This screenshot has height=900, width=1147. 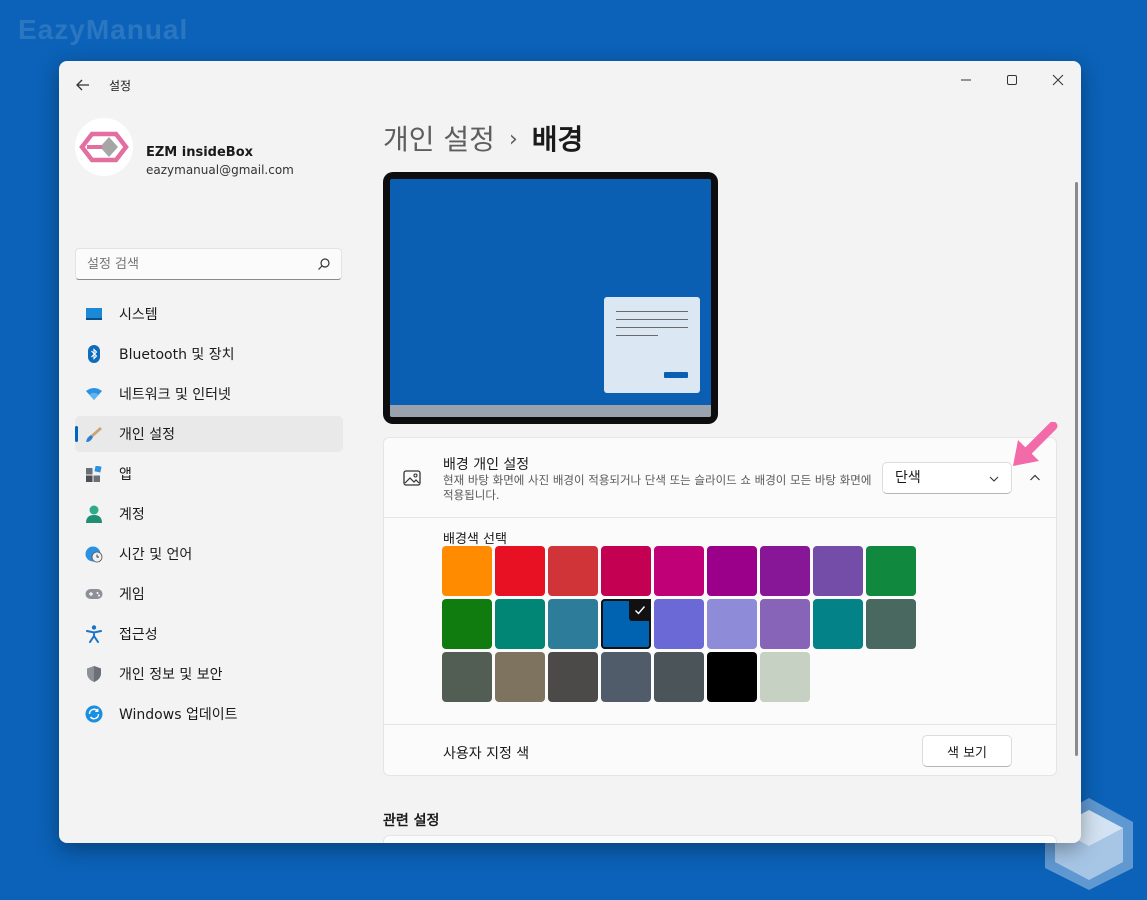 I want to click on apps-icon, so click(x=94, y=474).